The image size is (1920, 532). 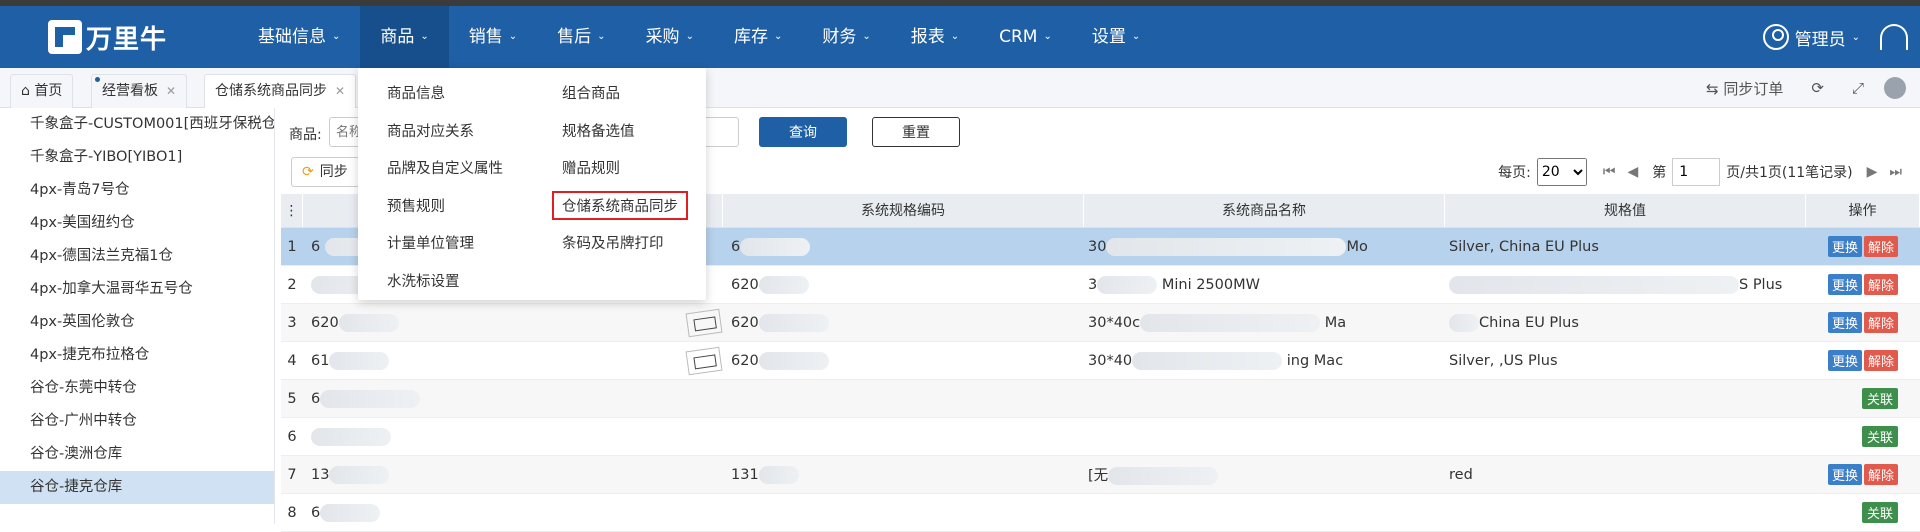 What do you see at coordinates (591, 92) in the screenshot?
I see `dropdown-item-combo-goods: 组合商品` at bounding box center [591, 92].